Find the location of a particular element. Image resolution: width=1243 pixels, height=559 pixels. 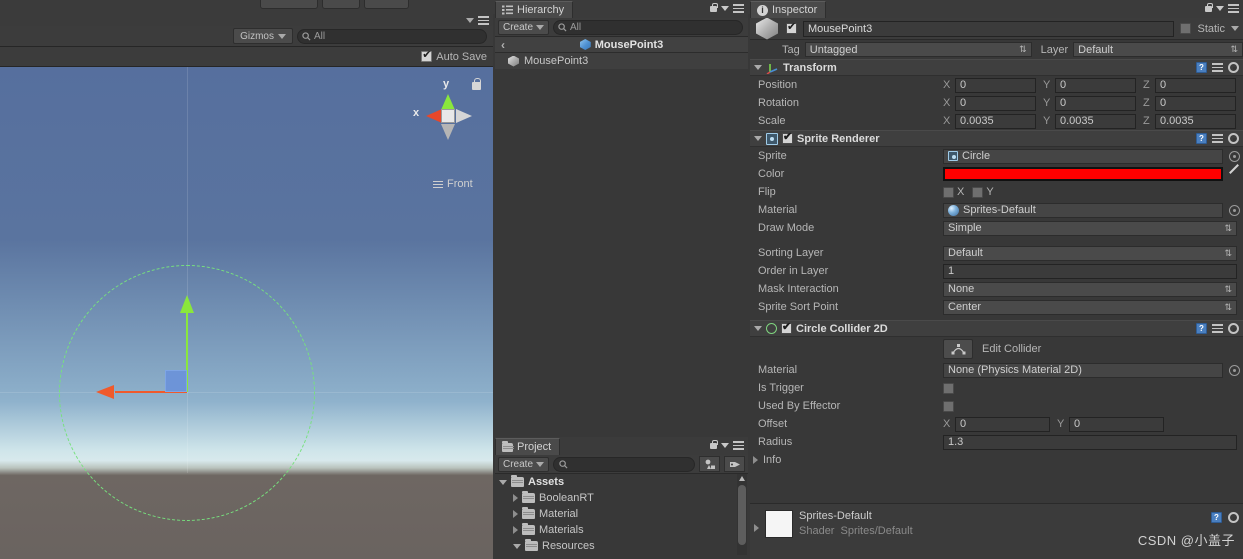

back-chevron-icon: ‹ is located at coordinates (503, 45).